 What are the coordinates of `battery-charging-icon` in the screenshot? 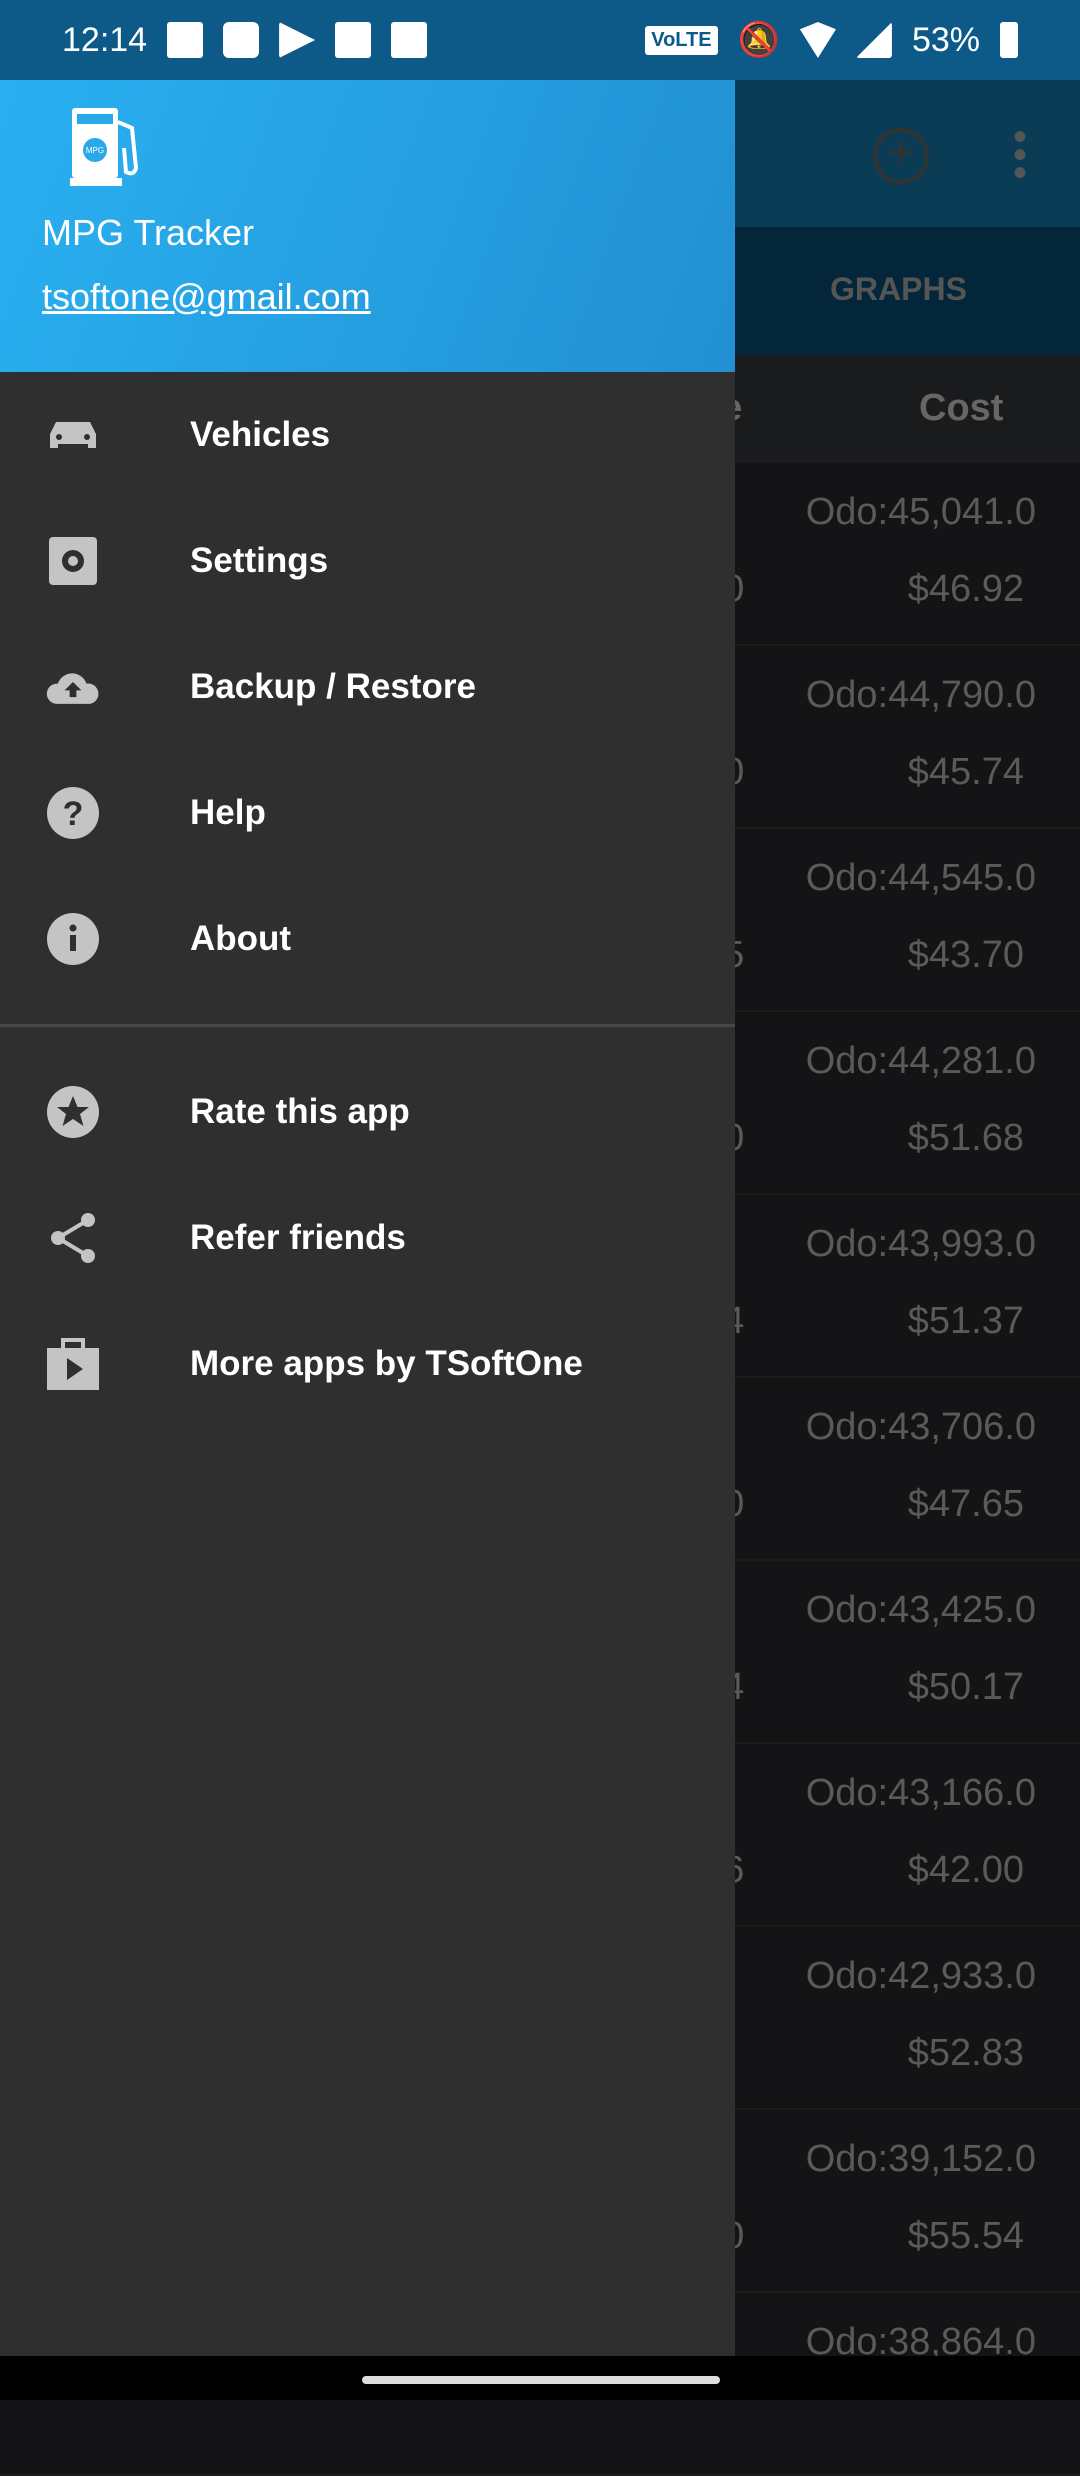 It's located at (1009, 40).